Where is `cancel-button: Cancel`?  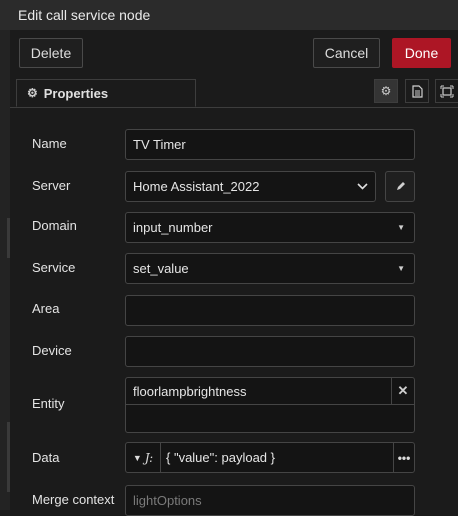
cancel-button: Cancel is located at coordinates (346, 53).